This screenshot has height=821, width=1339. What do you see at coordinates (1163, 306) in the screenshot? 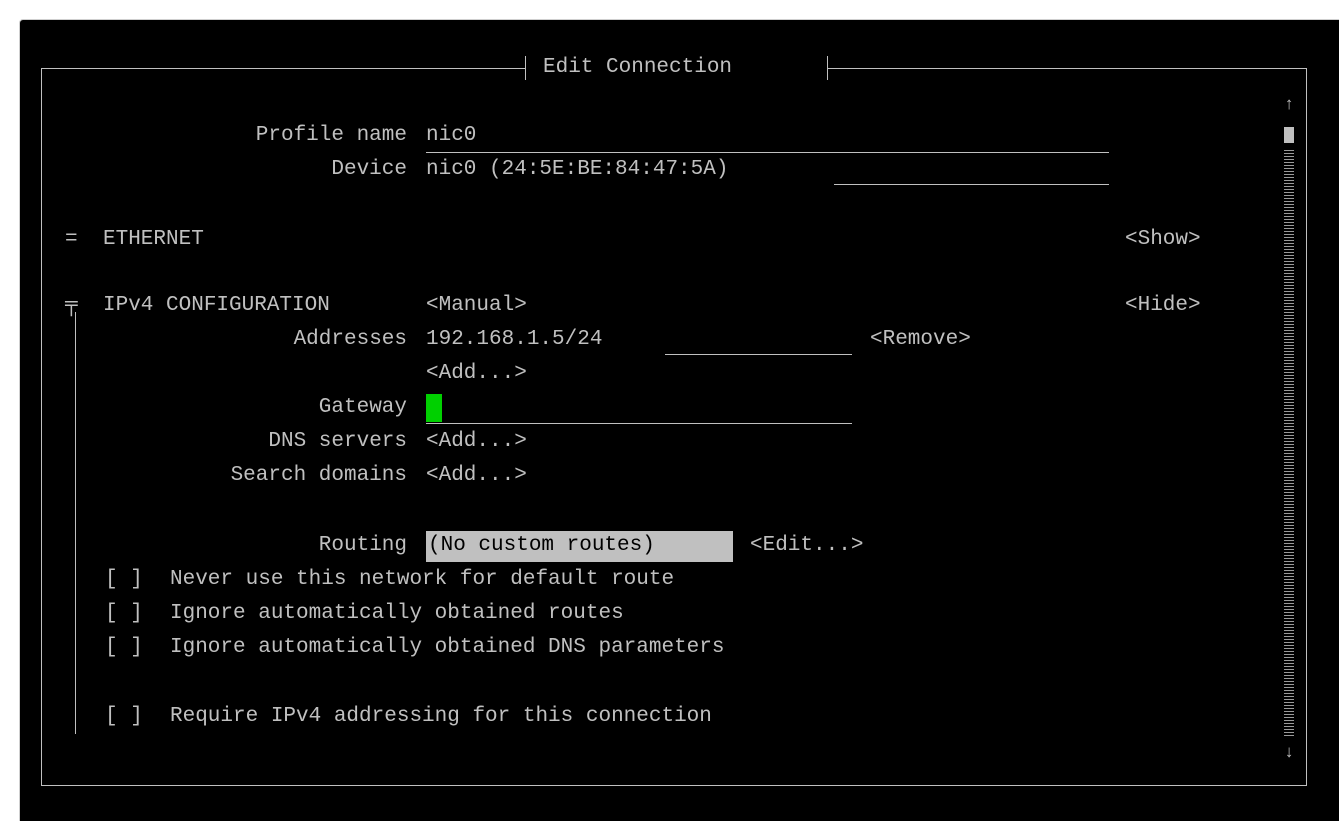
I see `ipv4-hide-button: <Hide>` at bounding box center [1163, 306].